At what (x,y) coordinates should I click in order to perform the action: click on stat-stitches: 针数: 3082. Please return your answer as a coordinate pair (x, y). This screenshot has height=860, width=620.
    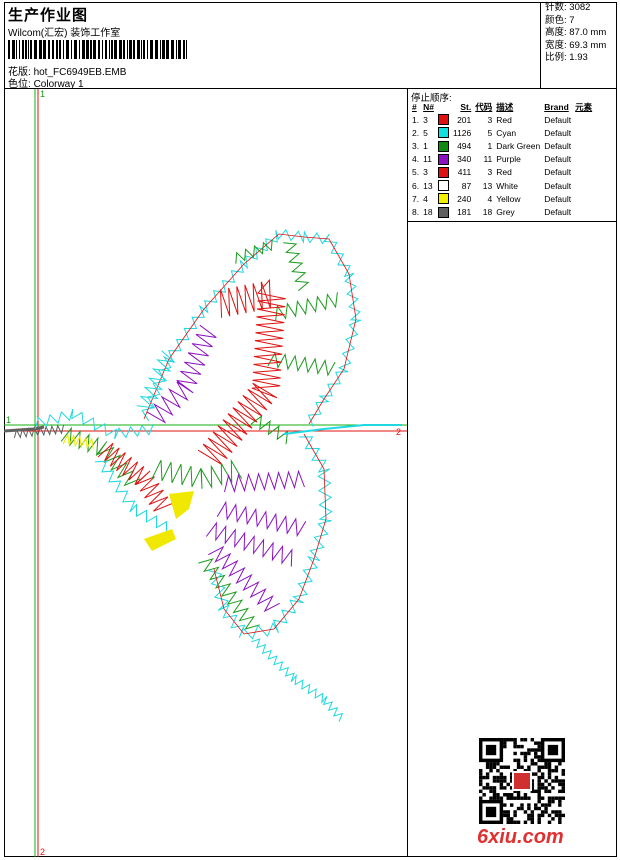
    Looking at the image, I should click on (568, 7).